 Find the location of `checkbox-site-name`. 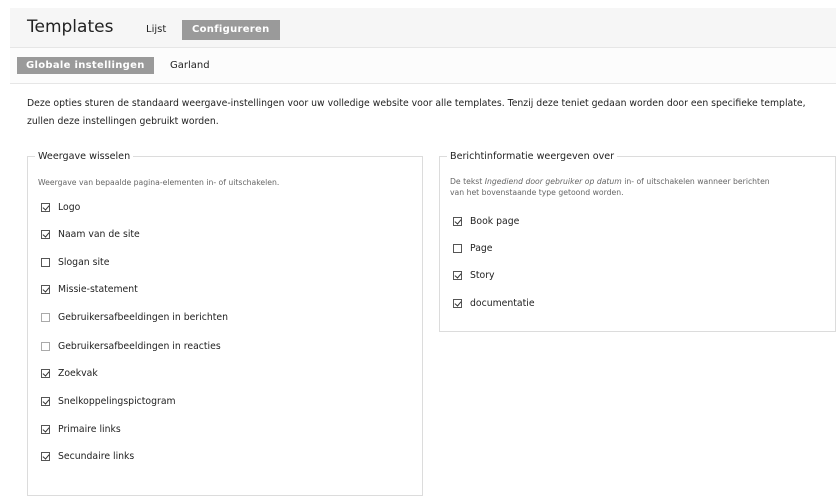

checkbox-site-name is located at coordinates (45, 234).